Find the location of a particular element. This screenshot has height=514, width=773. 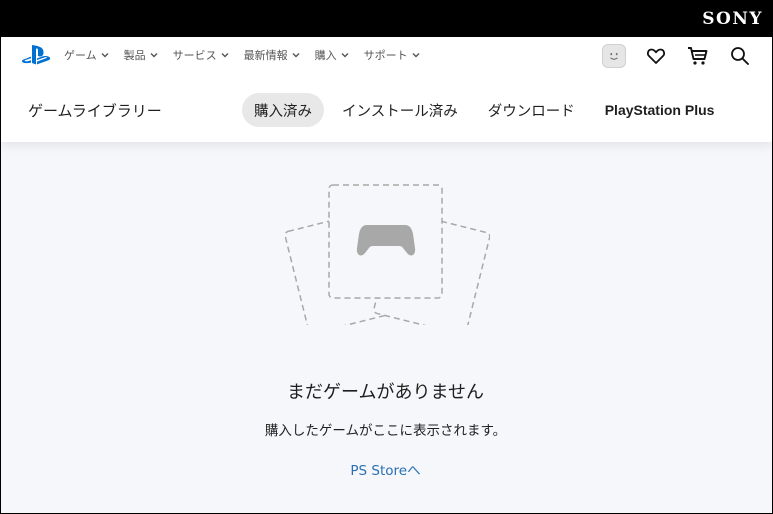

nav-item-buy: 購入 is located at coordinates (332, 55).